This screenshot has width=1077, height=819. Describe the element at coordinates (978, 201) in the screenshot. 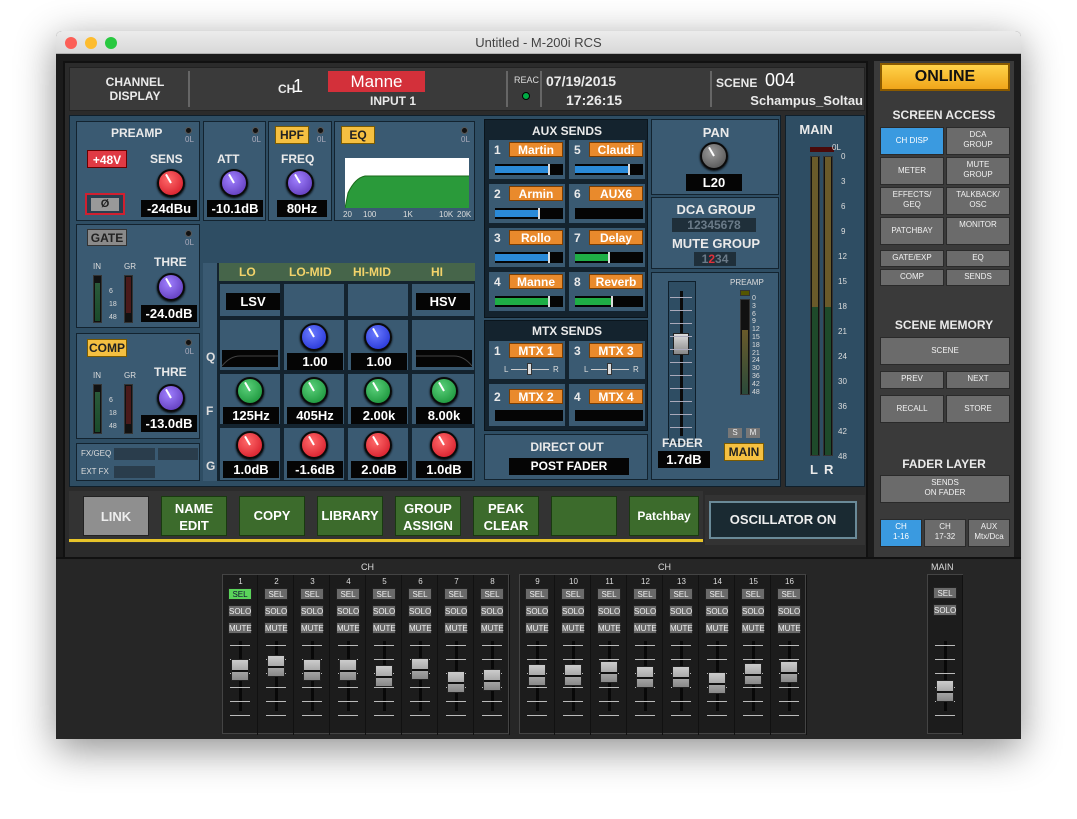

I see `screen-access-talkback-osc: TALKBACK/ OSC` at that location.